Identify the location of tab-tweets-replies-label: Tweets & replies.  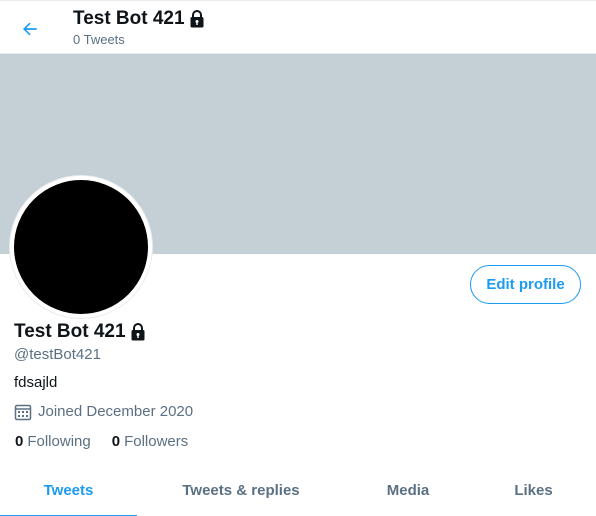
(241, 490).